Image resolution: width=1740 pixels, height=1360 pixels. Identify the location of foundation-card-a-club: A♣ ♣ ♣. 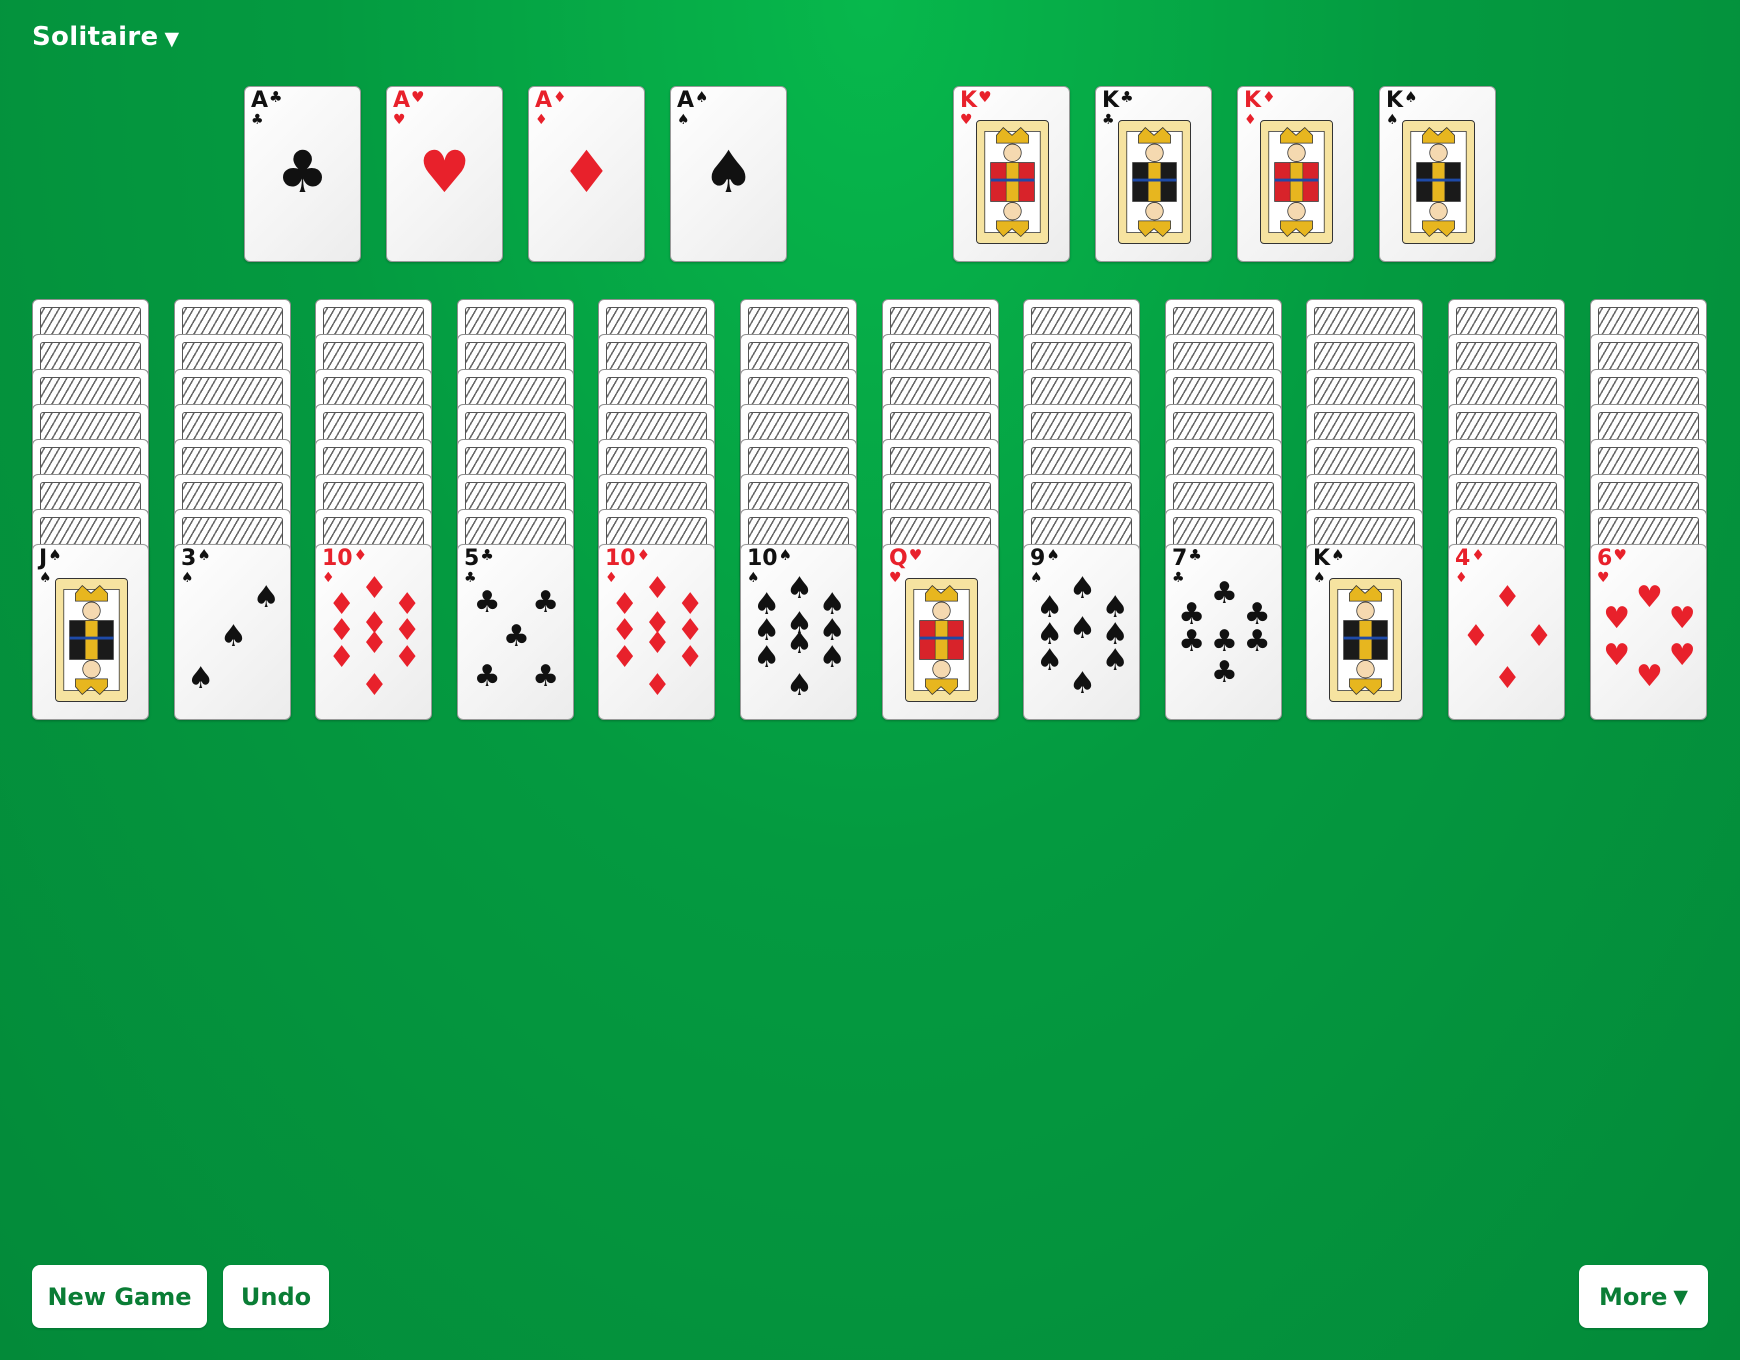
(302, 174).